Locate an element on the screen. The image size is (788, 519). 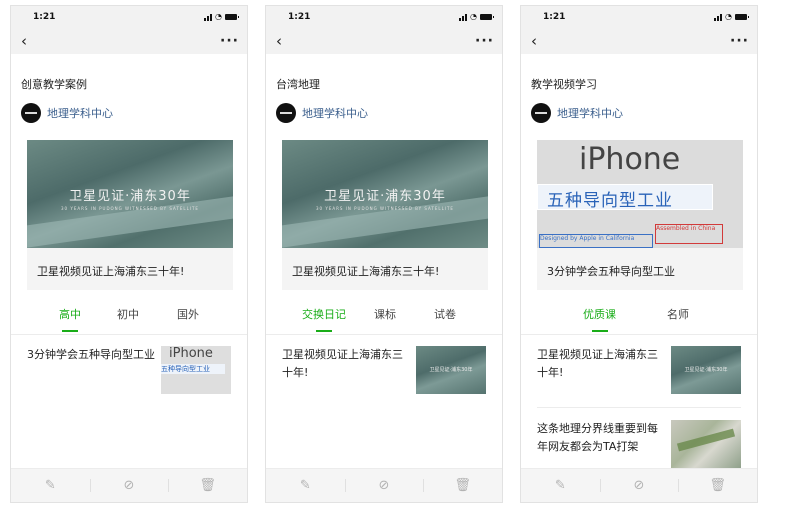
list-item: 3分钟学会五种导向型工业 iPhone 五种导向型工业 is located at coordinates (129, 374).